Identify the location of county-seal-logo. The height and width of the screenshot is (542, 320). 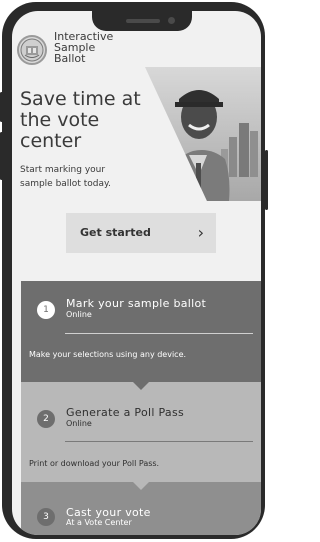
(32, 50).